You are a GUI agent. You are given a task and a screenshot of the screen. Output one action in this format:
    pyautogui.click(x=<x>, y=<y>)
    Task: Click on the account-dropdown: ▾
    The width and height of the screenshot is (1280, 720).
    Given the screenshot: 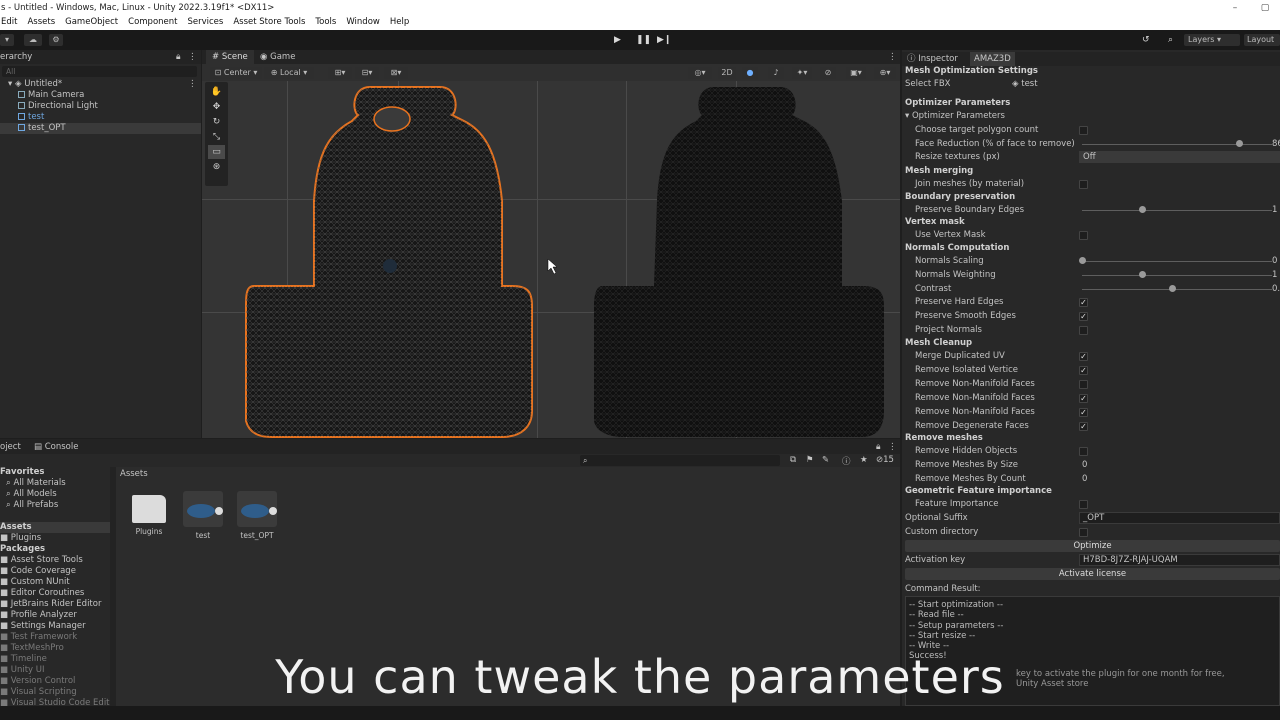 What is the action you would take?
    pyautogui.click(x=7, y=40)
    